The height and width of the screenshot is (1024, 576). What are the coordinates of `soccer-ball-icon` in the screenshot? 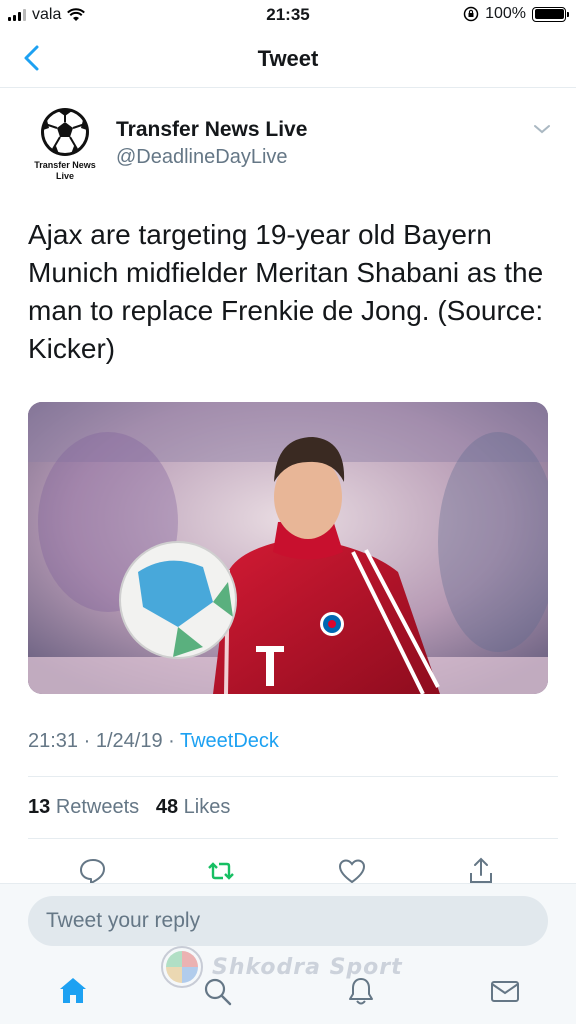 It's located at (65, 132).